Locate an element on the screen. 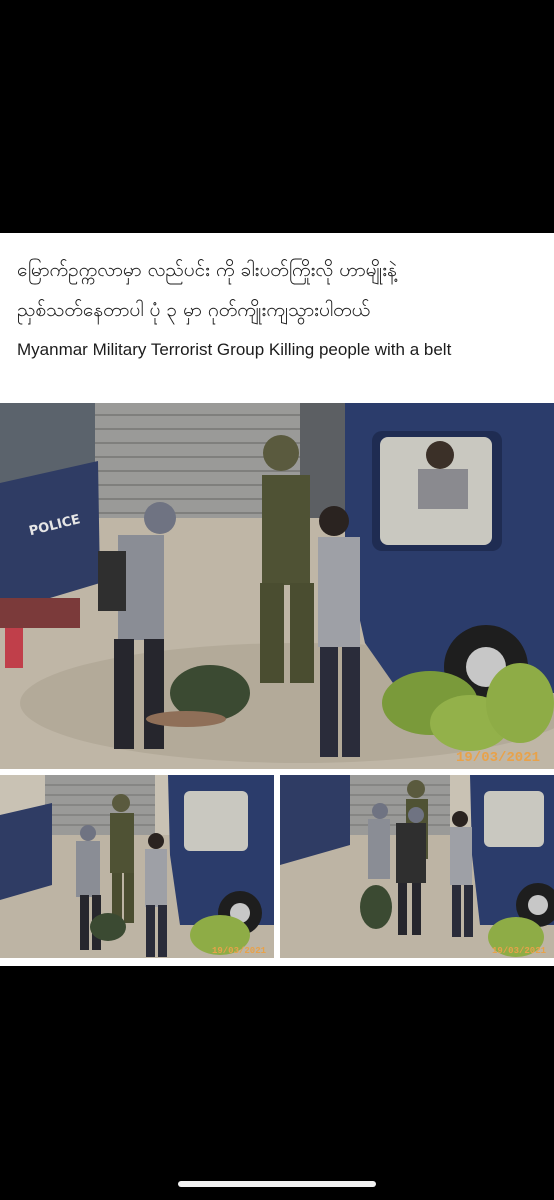 This screenshot has width=554, height=1200. right-photo-image: 19/03/2021 is located at coordinates (417, 866).